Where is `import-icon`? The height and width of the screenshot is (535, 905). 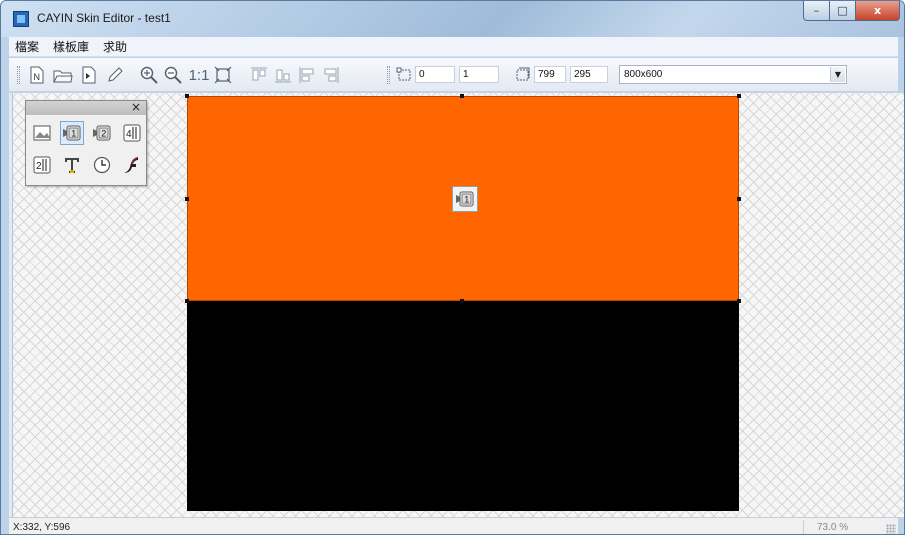
import-icon is located at coordinates (89, 75).